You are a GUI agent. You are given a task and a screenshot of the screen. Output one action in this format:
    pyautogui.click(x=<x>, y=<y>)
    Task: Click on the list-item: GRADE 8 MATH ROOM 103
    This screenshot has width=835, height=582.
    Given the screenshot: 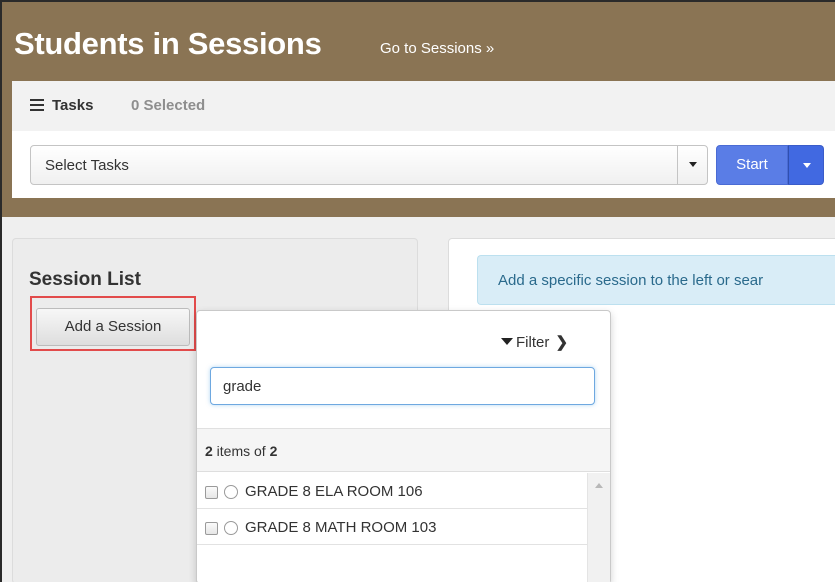 What is the action you would take?
    pyautogui.click(x=392, y=527)
    